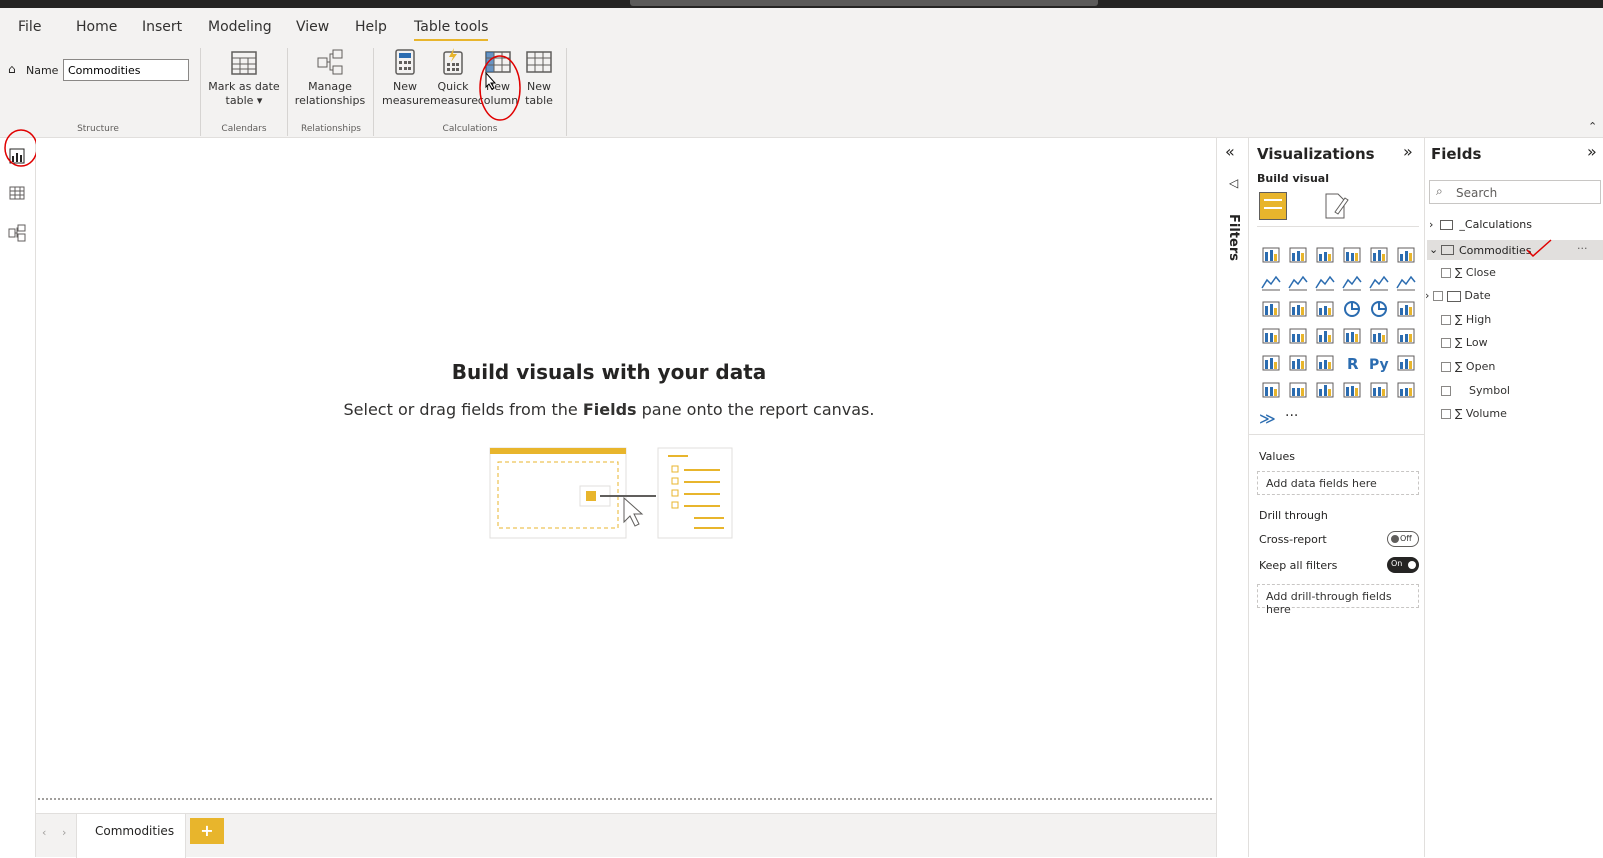 The image size is (1603, 858). I want to click on field-name: Close, so click(1480, 272).